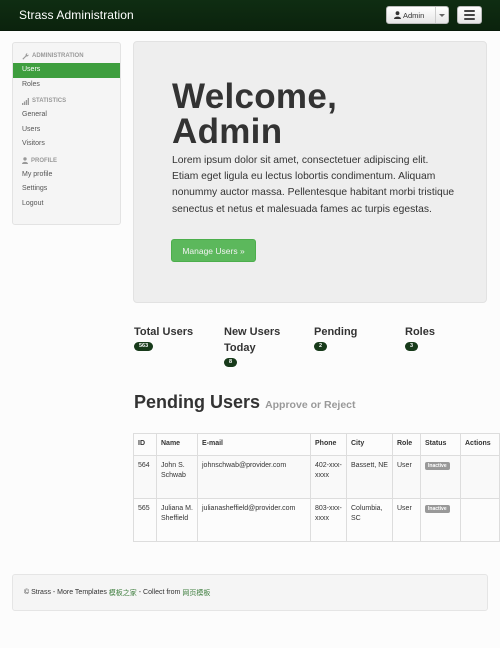  I want to click on stat-title: Pending, so click(336, 332).